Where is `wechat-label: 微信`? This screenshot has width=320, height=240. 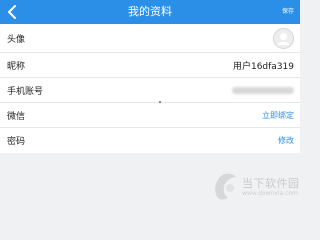 wechat-label: 微信 is located at coordinates (16, 116).